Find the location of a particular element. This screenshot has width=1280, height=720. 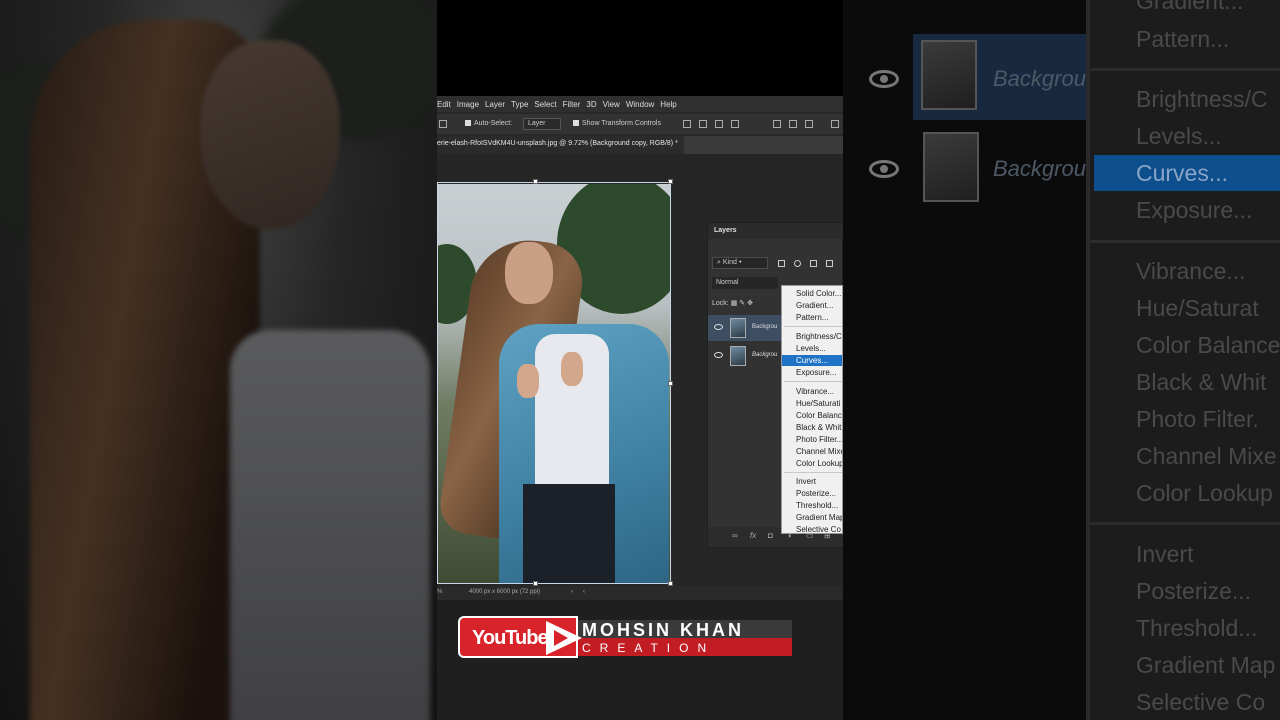

distribute-middle-icon is located at coordinates (793, 124).